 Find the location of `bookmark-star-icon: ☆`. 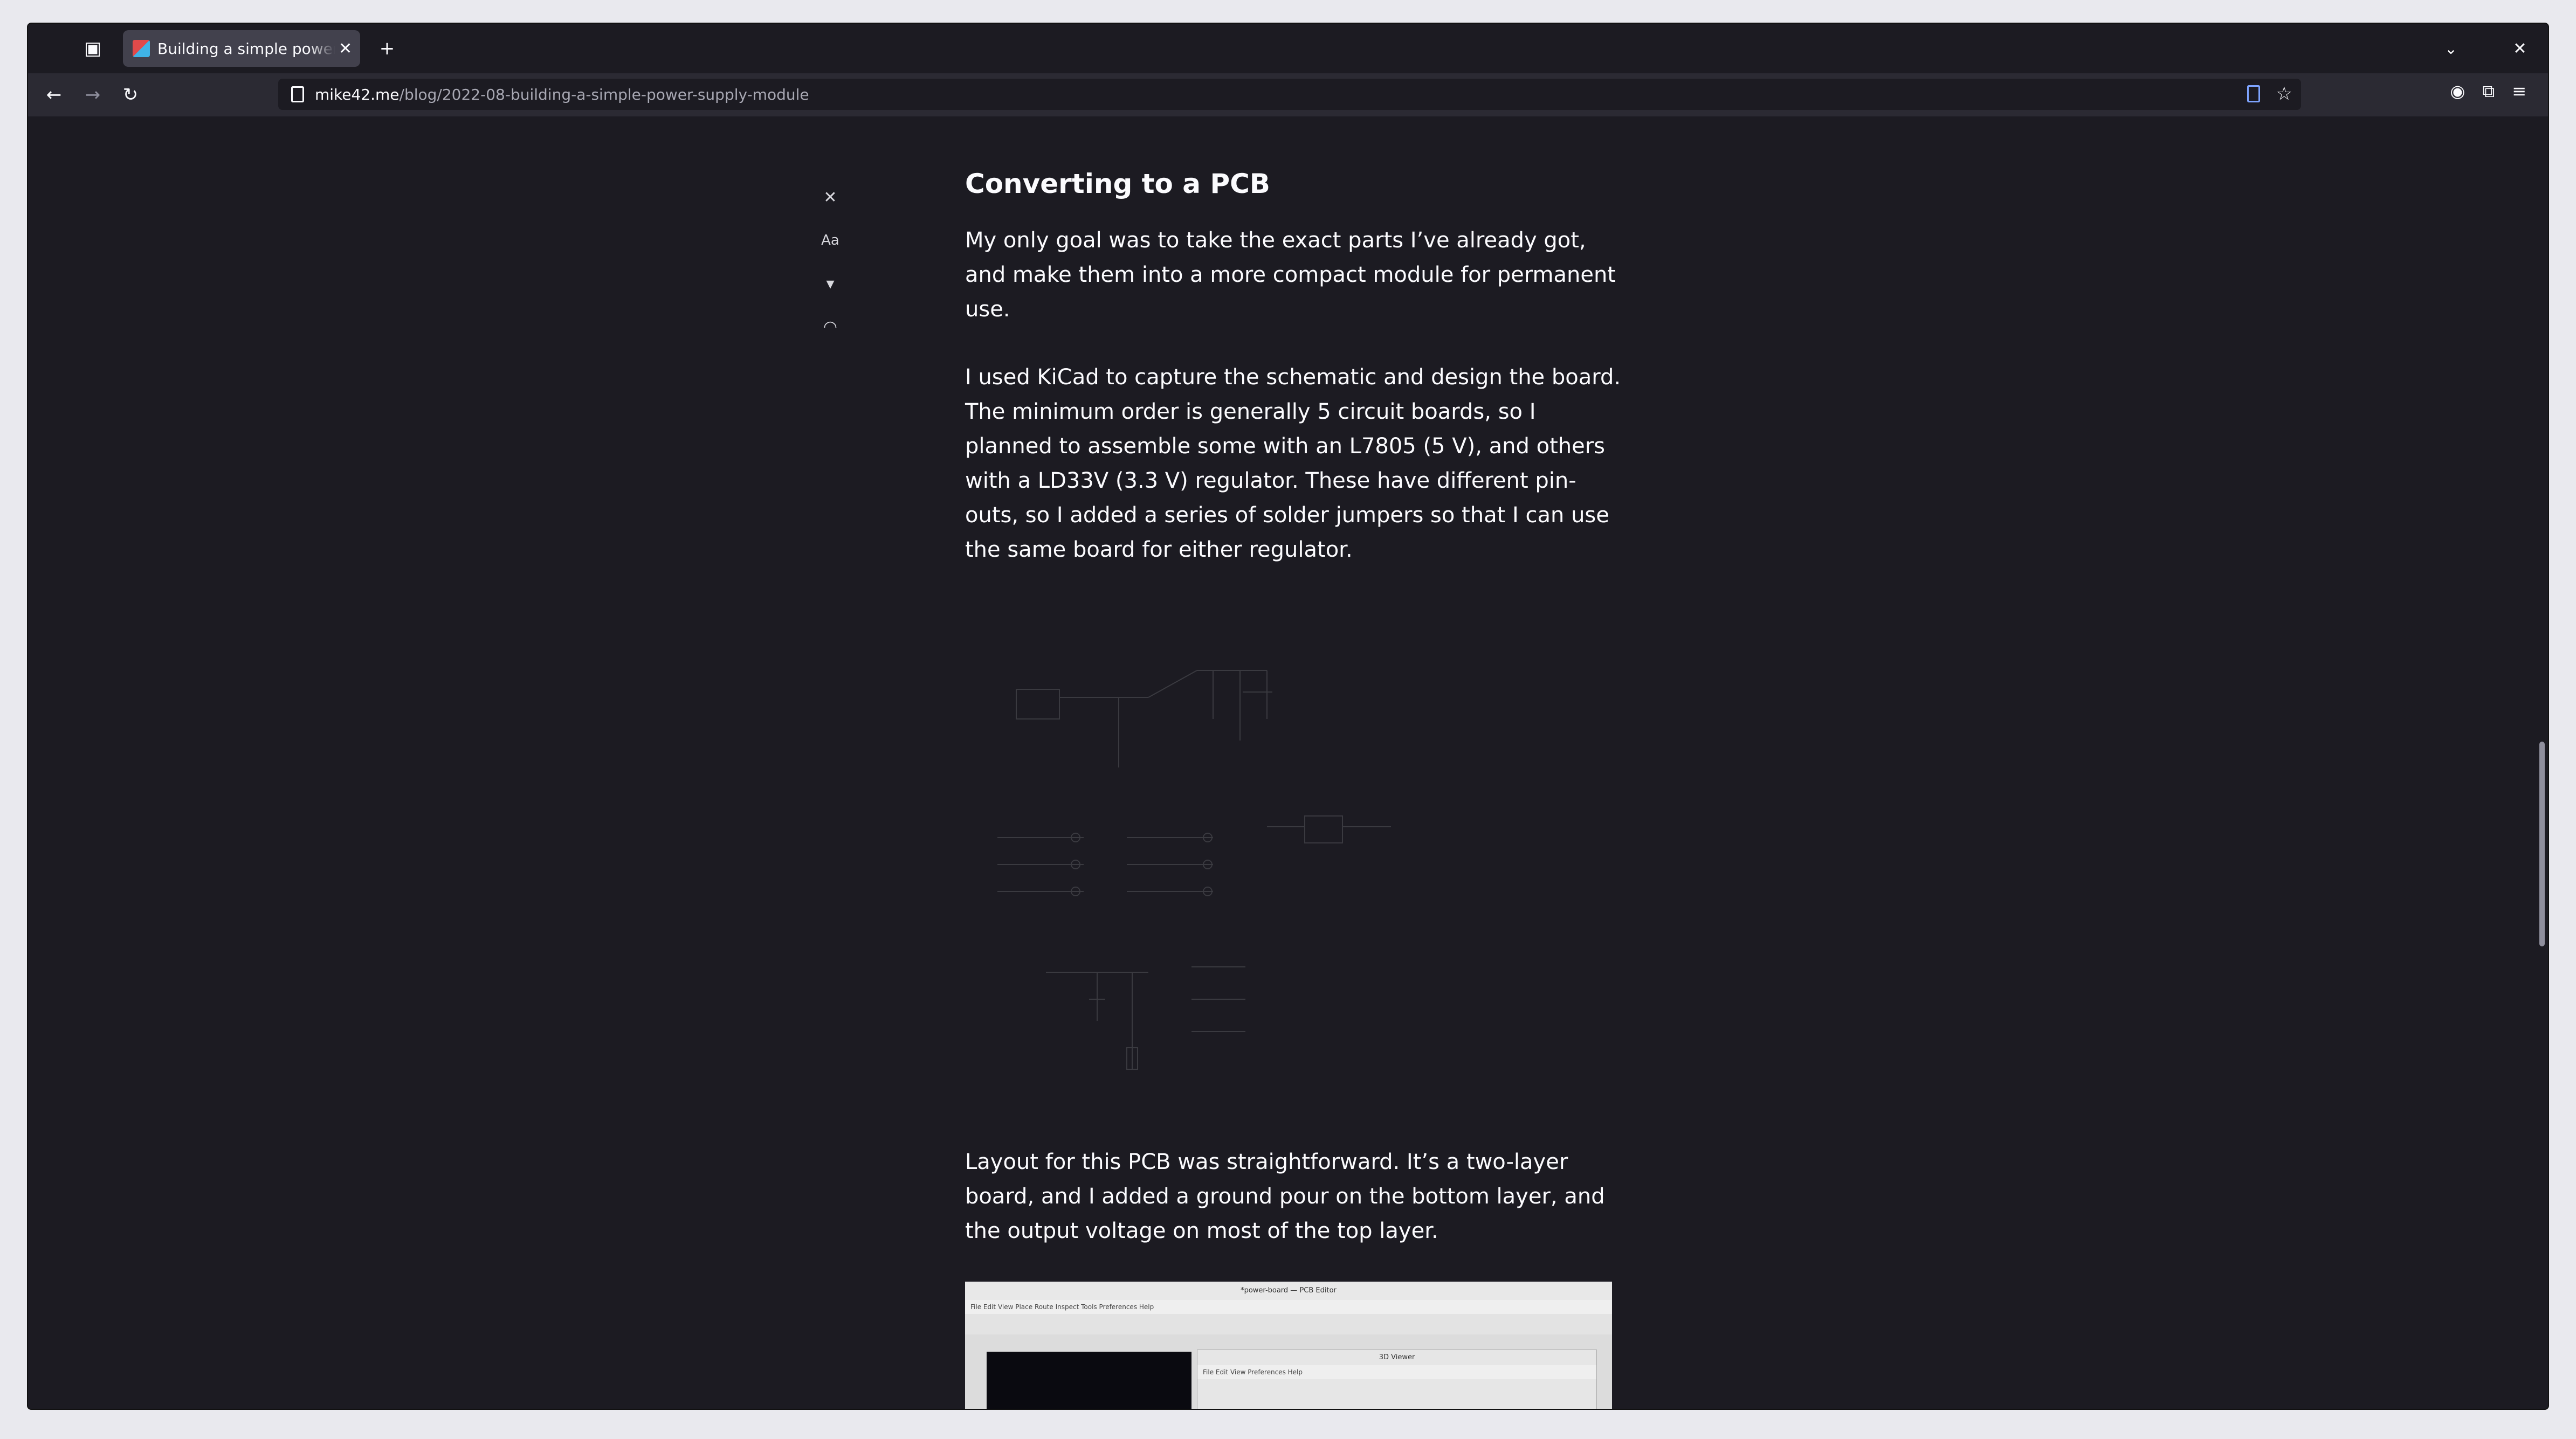

bookmark-star-icon: ☆ is located at coordinates (2284, 94).